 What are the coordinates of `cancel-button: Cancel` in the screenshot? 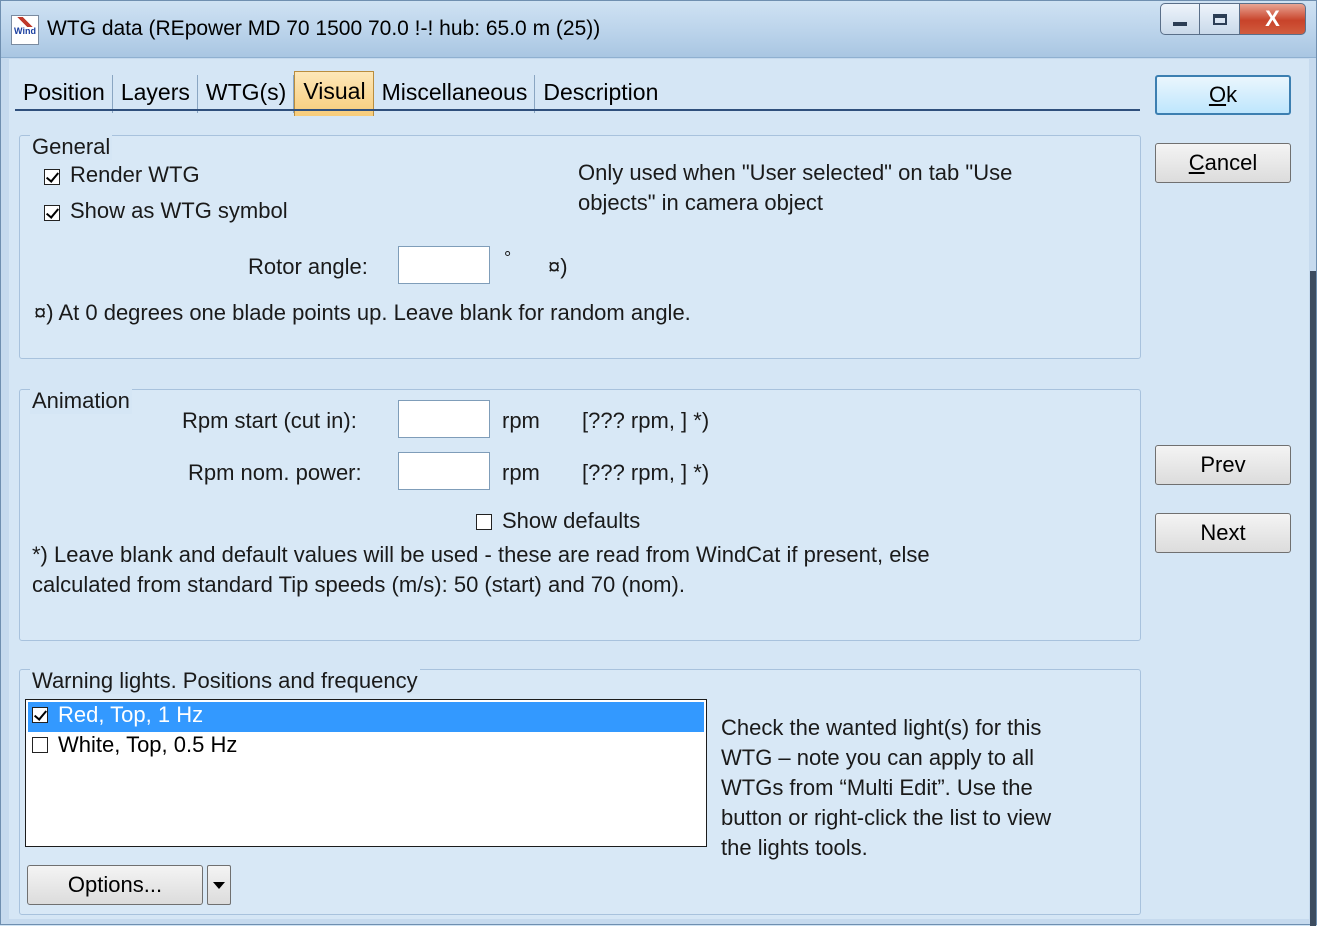 It's located at (1223, 163).